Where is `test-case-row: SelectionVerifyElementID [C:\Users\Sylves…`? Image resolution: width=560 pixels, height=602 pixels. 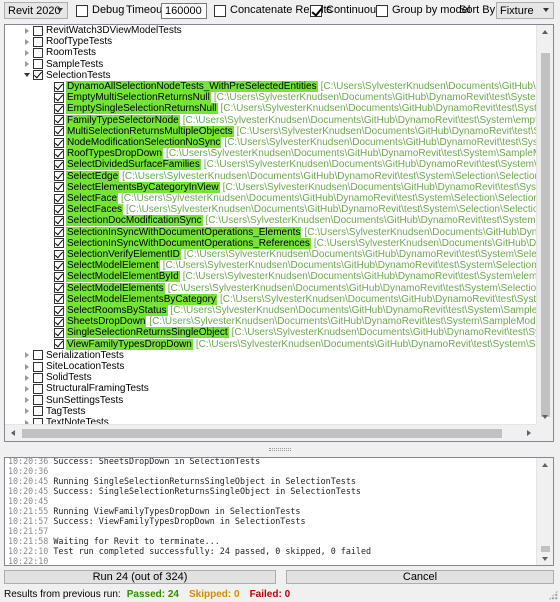 test-case-row: SelectionVerifyElementID [C:\Users\Sylves… is located at coordinates (292, 255).